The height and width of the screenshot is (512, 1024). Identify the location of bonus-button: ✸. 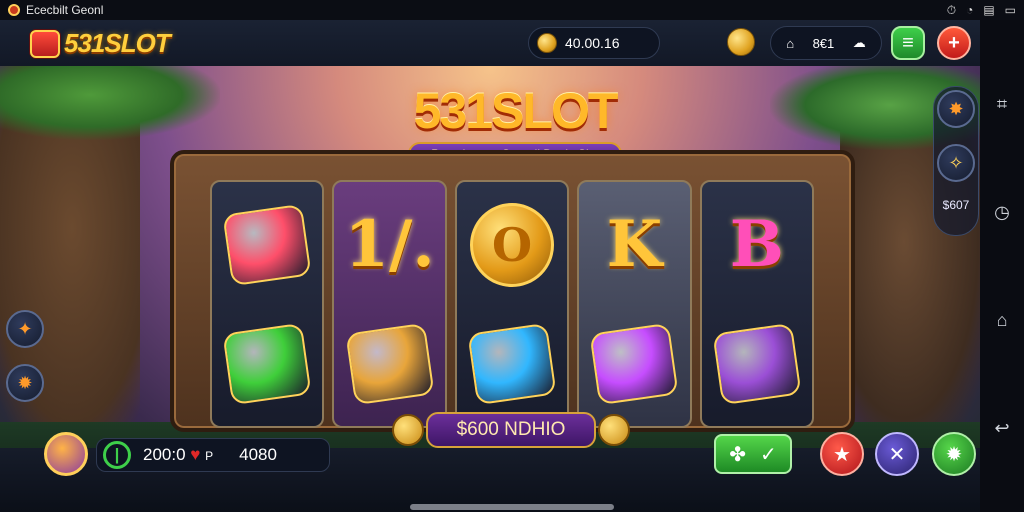
(956, 109).